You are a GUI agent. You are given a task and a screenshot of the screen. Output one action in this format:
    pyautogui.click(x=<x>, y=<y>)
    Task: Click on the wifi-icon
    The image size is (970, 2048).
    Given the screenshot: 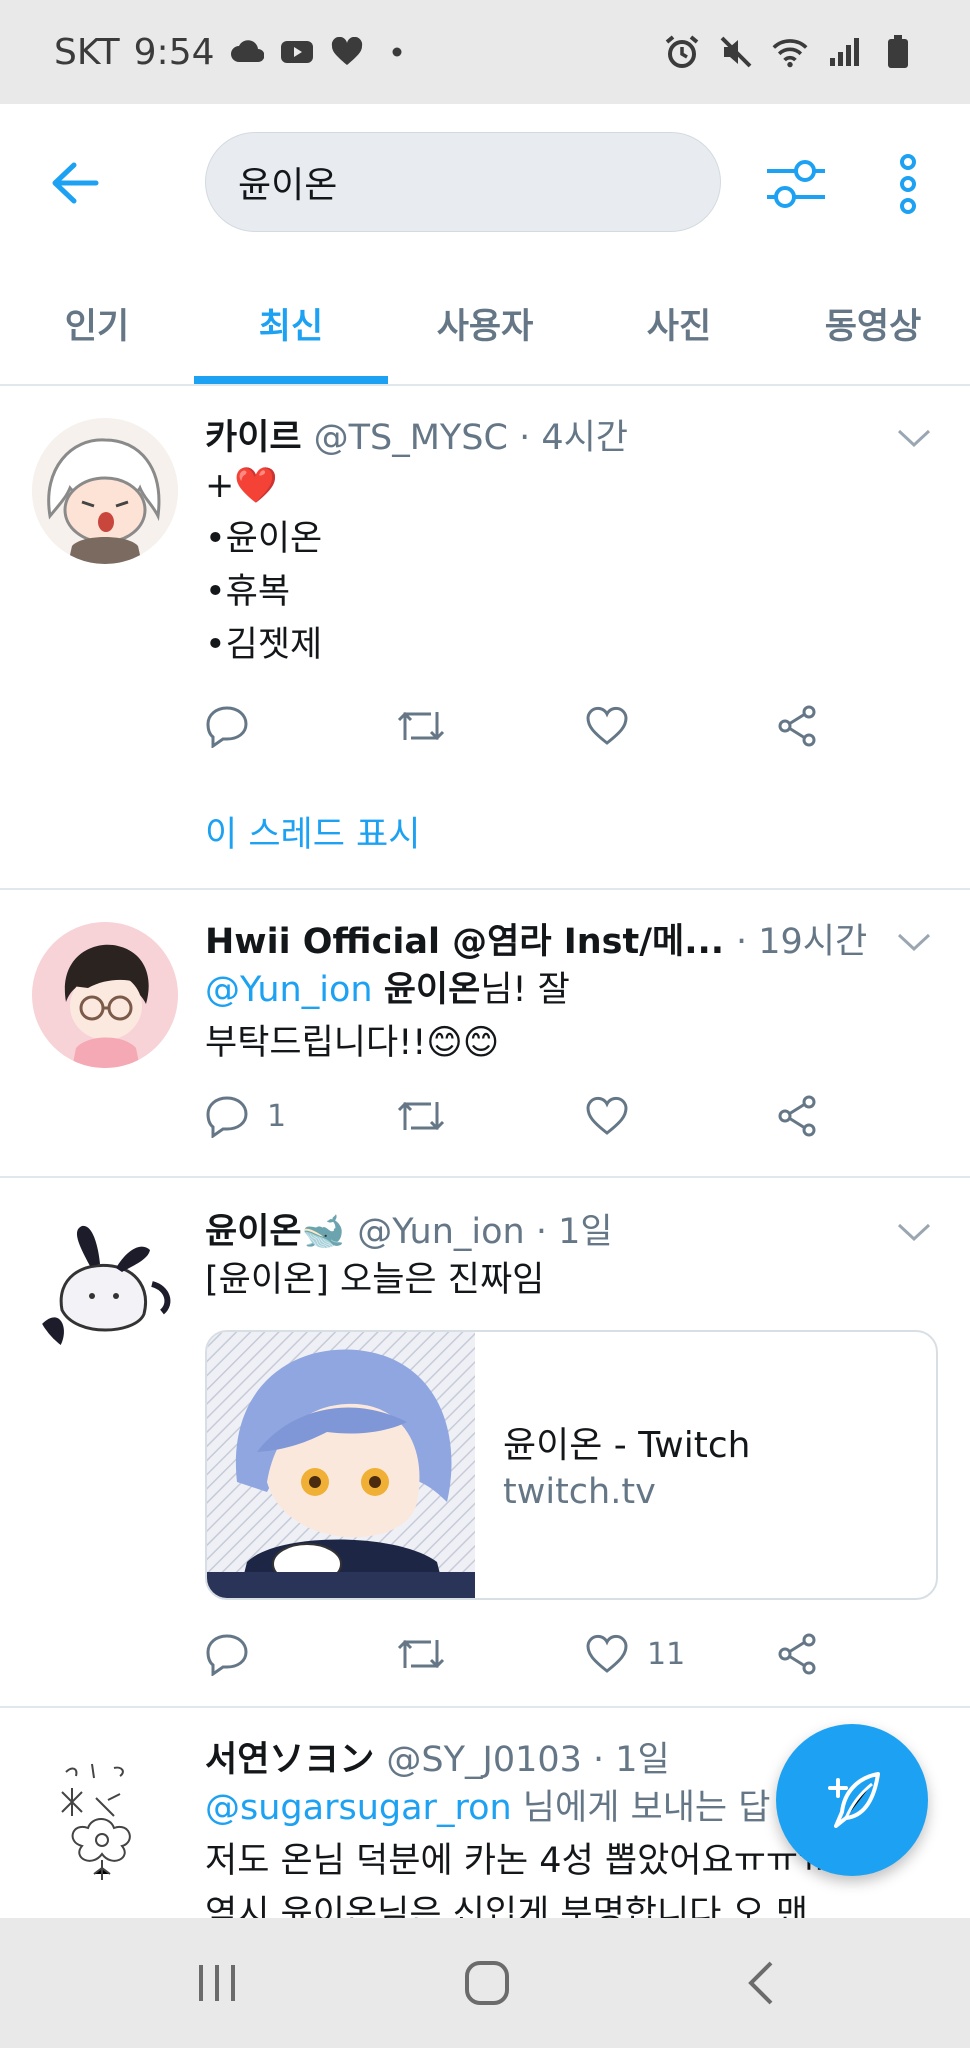 What is the action you would take?
    pyautogui.click(x=790, y=52)
    